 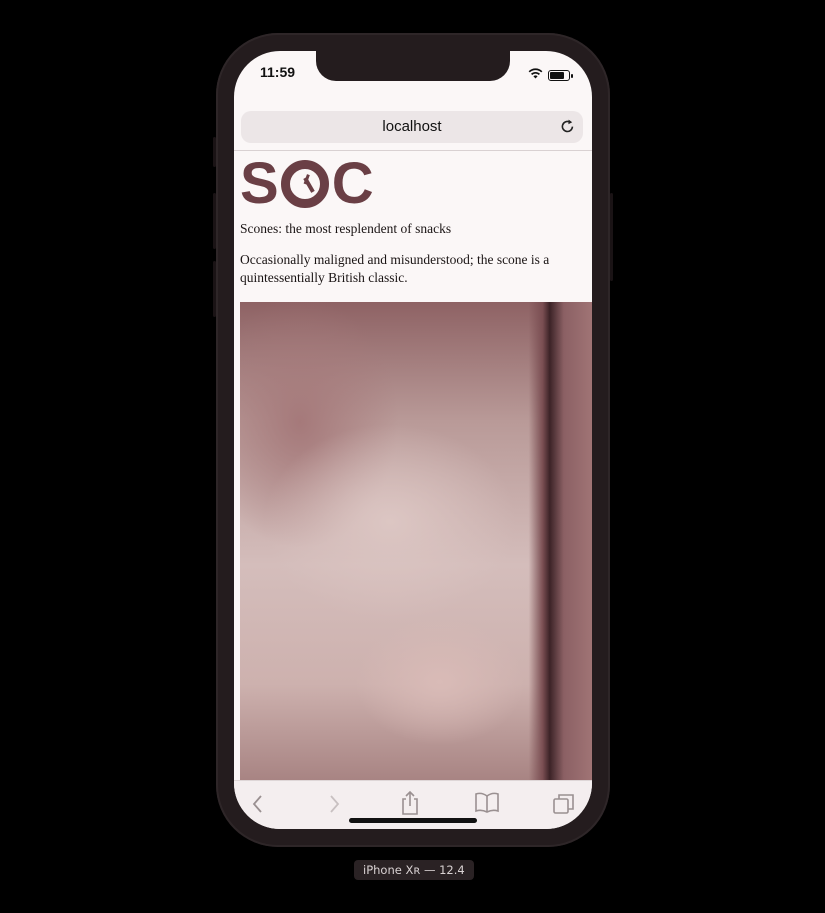 What do you see at coordinates (410, 805) in the screenshot?
I see `share-icon` at bounding box center [410, 805].